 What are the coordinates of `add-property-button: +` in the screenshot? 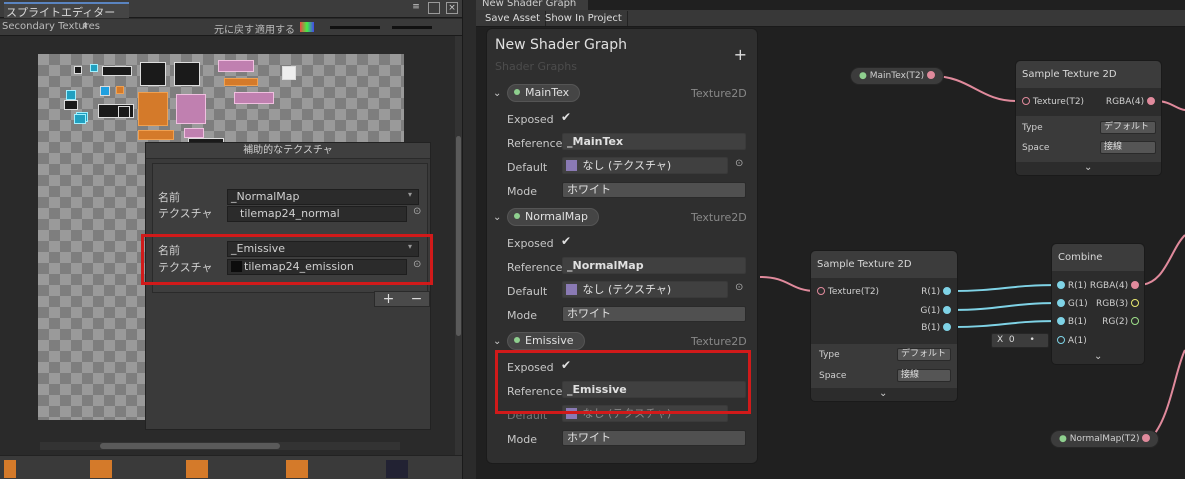 It's located at (740, 54).